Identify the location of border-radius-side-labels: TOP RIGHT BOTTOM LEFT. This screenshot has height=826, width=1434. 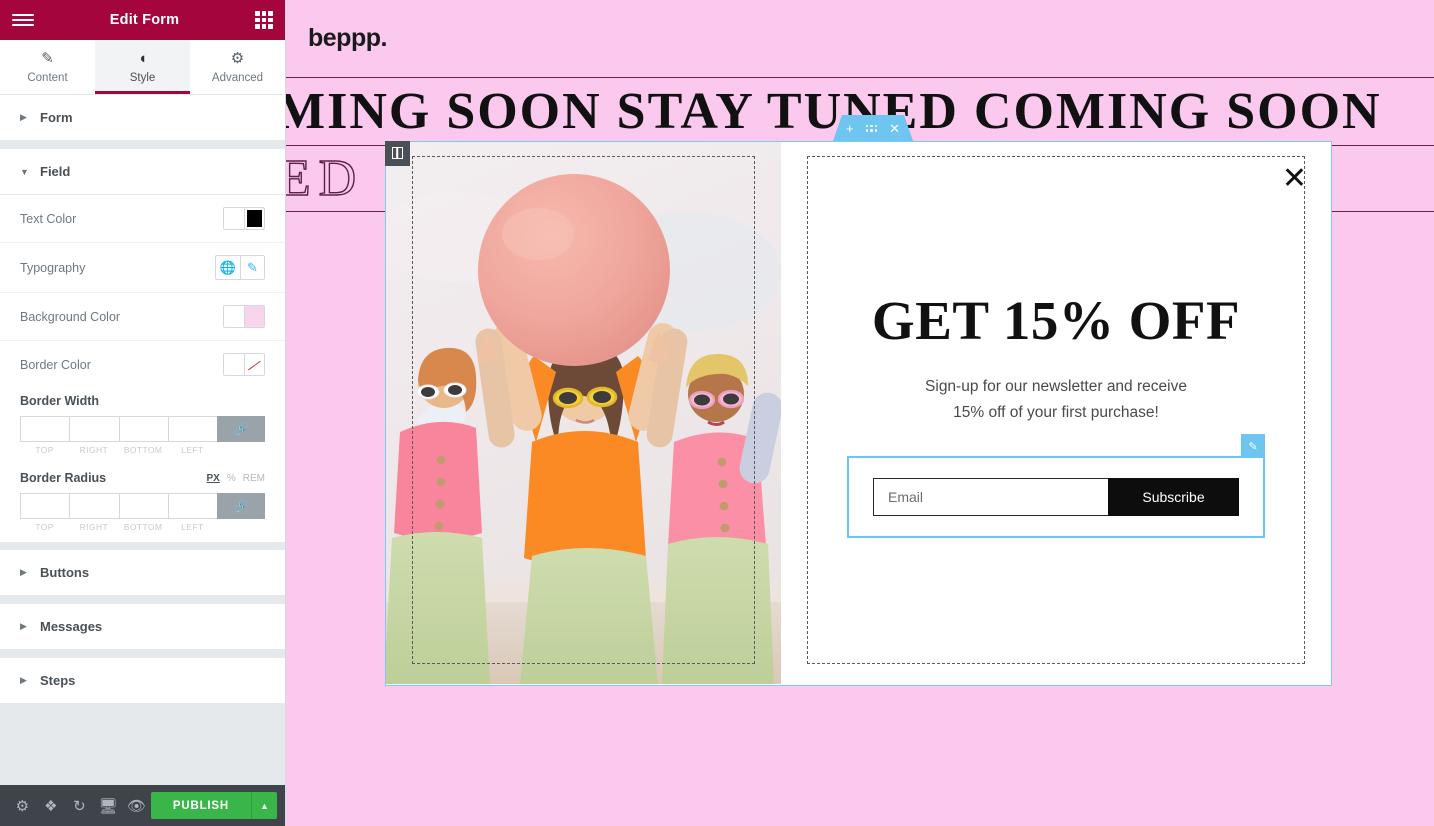
(142, 527).